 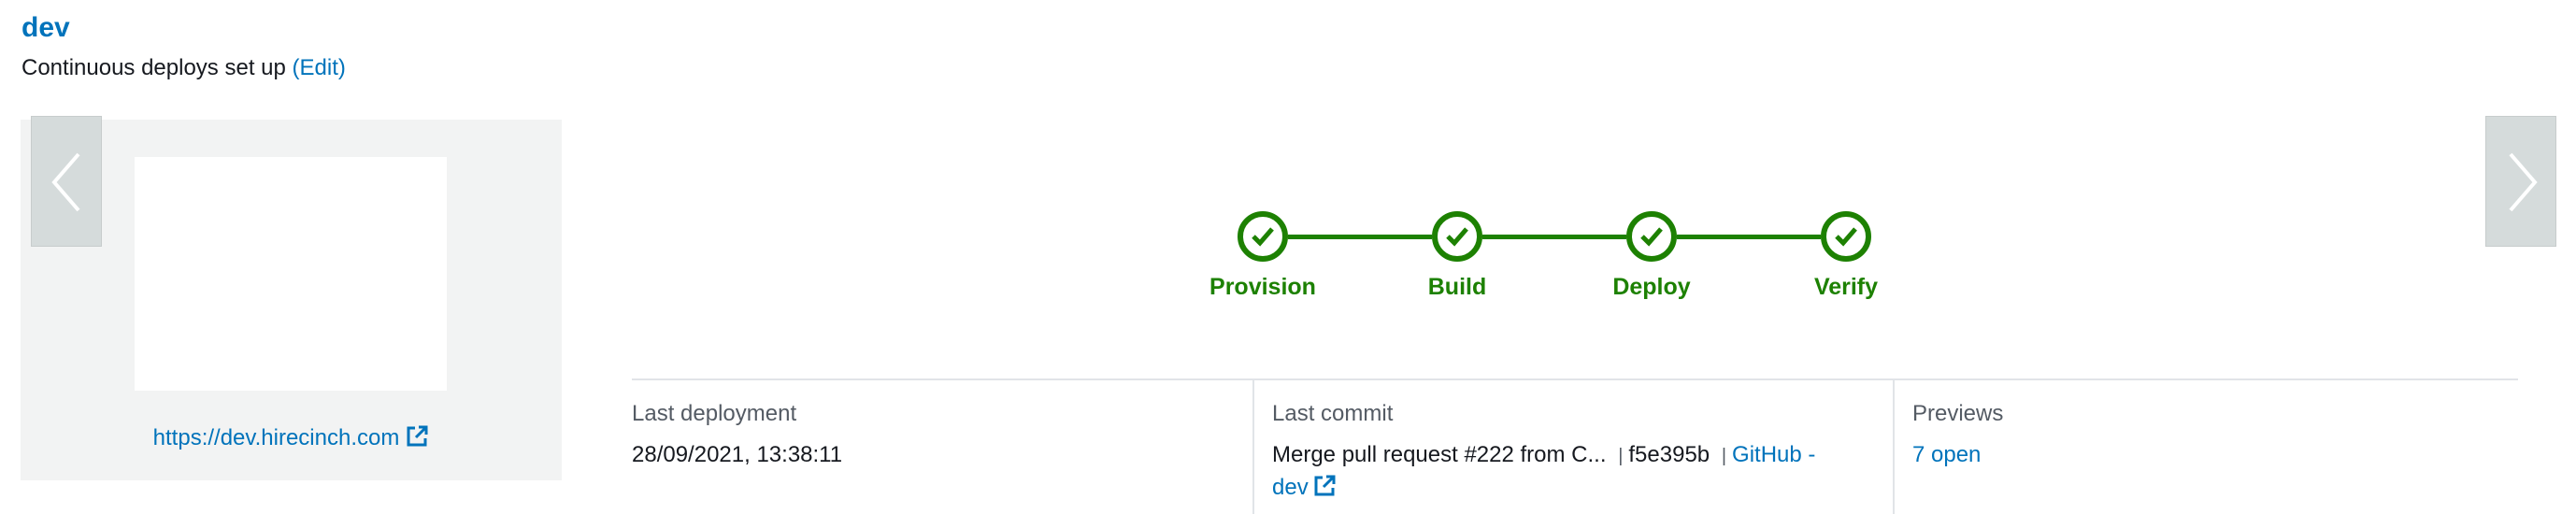 What do you see at coordinates (714, 413) in the screenshot?
I see `last-deployment-label: Last deployment` at bounding box center [714, 413].